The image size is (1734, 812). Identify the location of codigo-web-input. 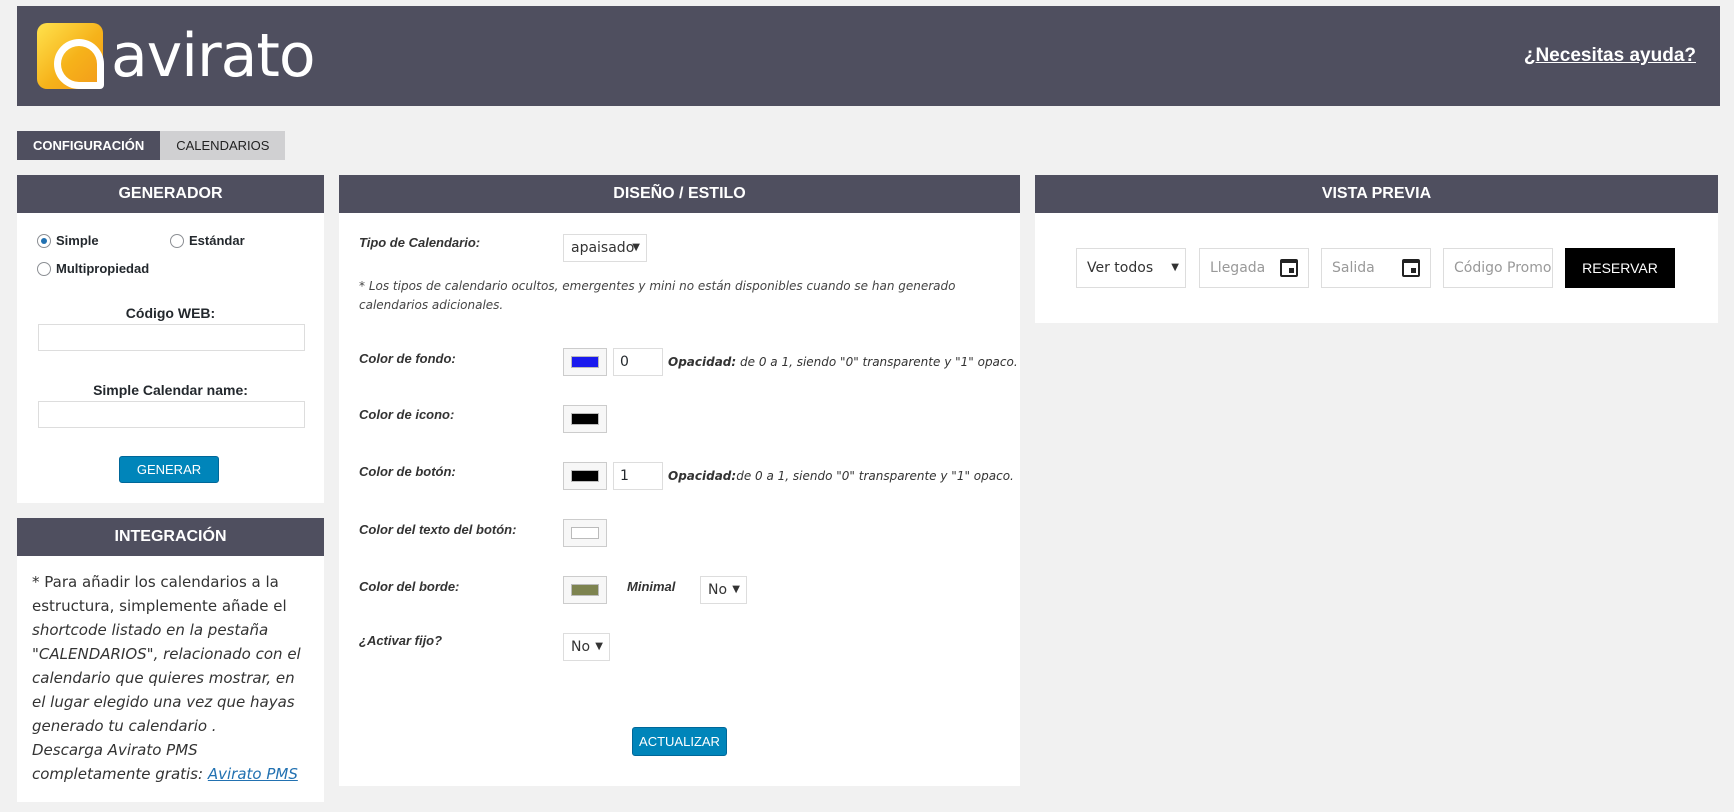
(171, 337).